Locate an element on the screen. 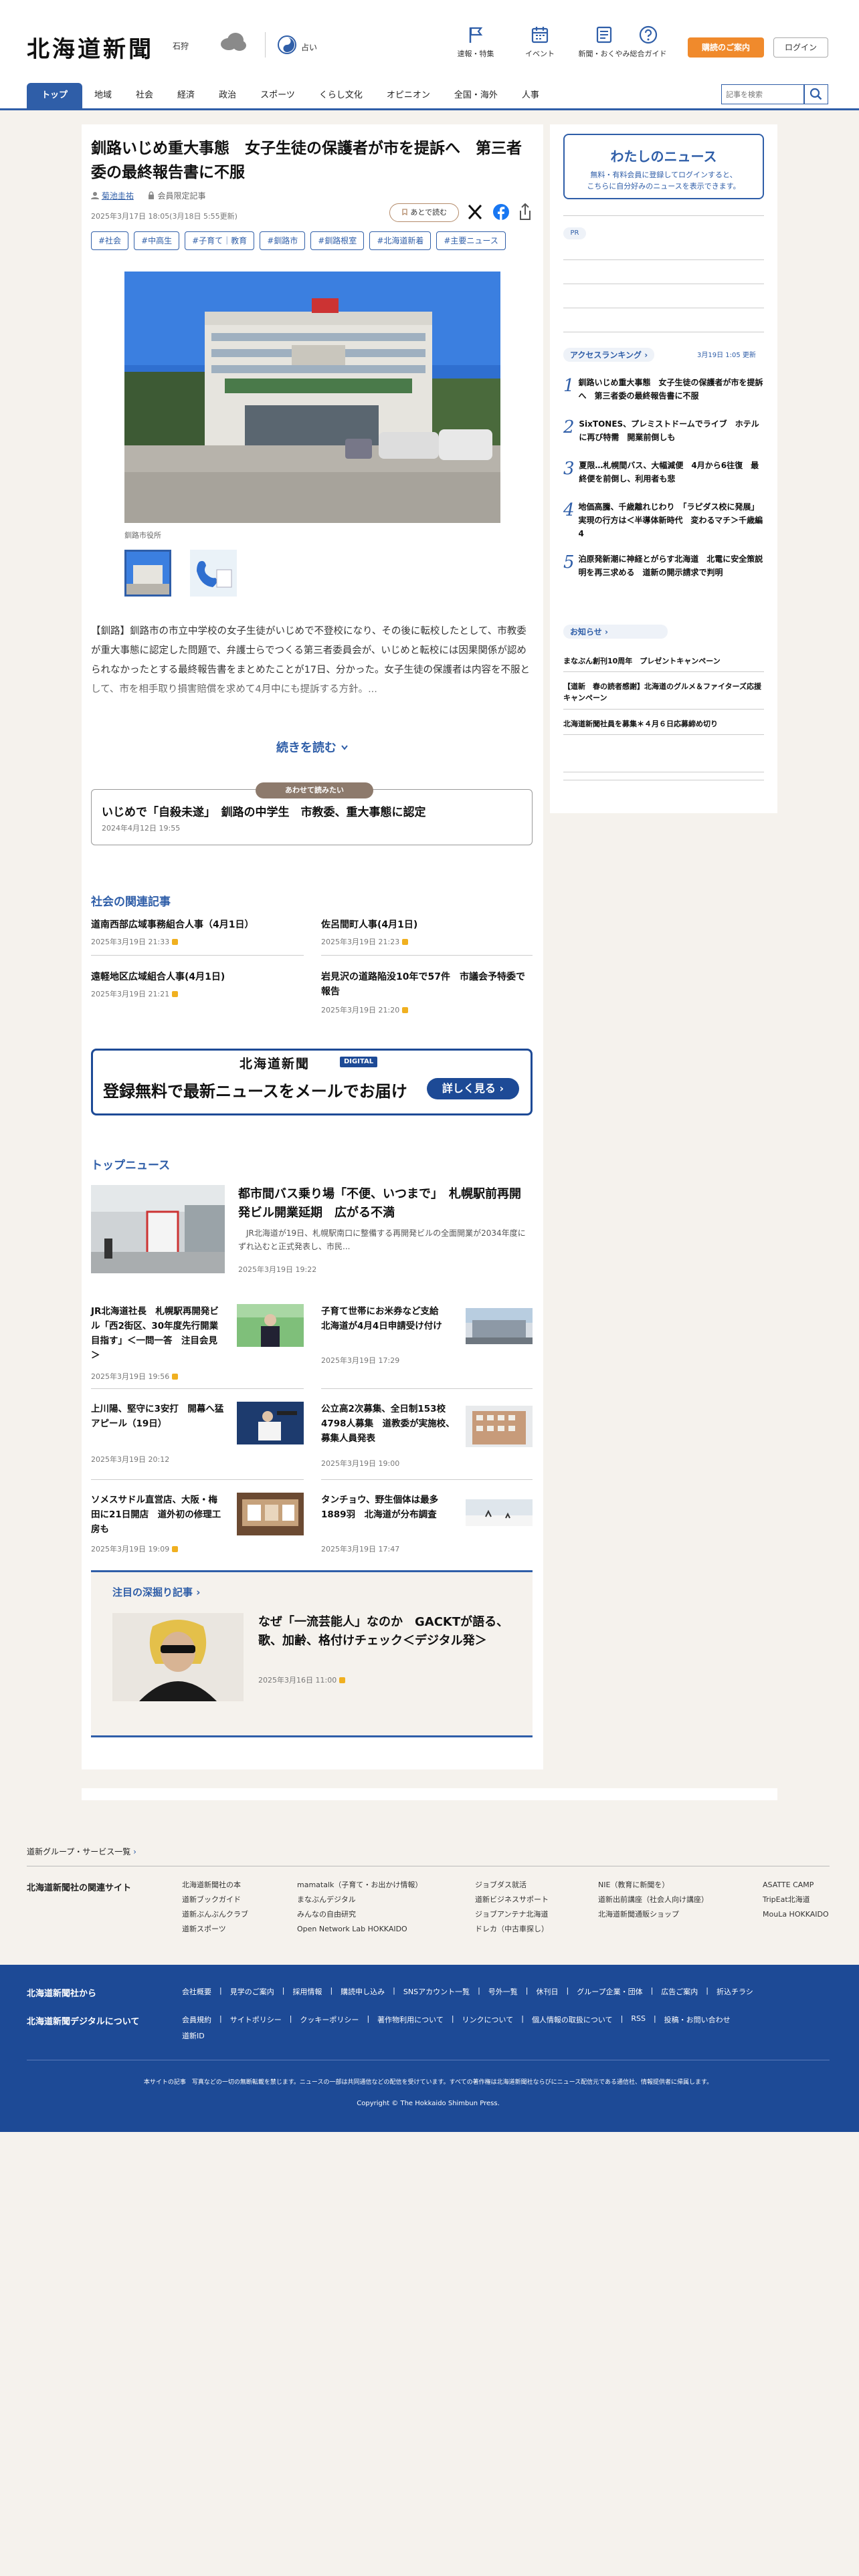  footer-link: リンクについて is located at coordinates (488, 2019).